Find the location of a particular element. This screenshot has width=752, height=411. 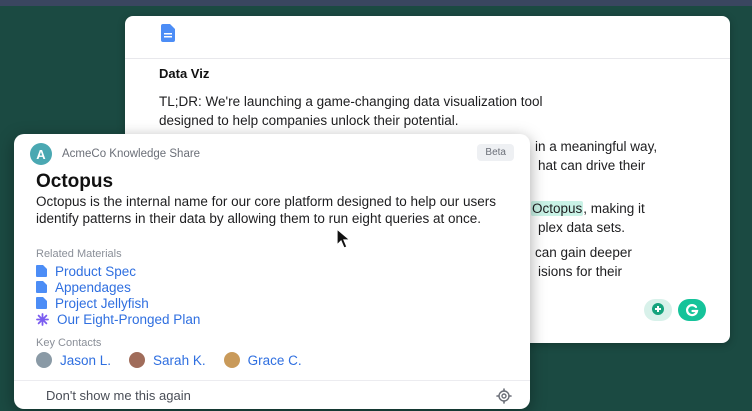

material-link: Product Spec is located at coordinates (118, 271).